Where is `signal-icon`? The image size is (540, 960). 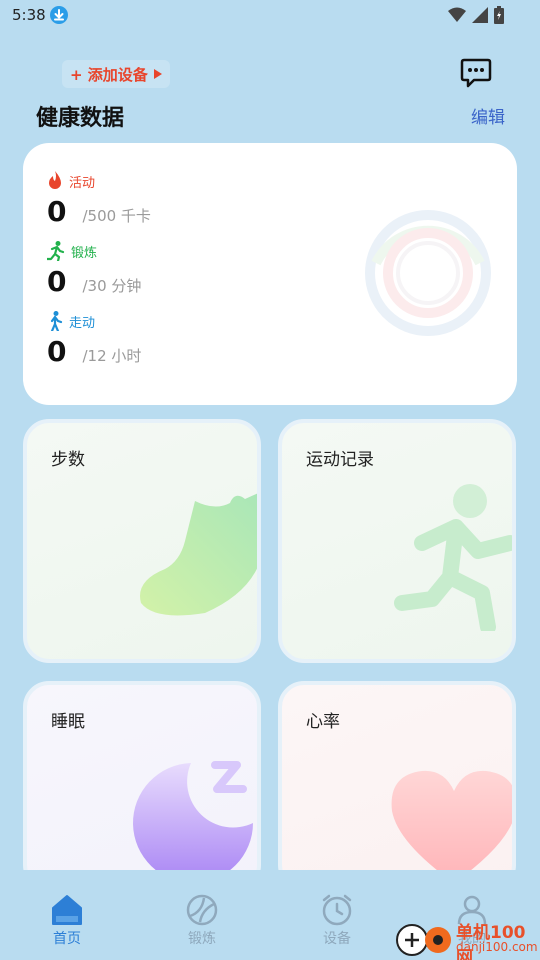
signal-icon is located at coordinates (480, 15).